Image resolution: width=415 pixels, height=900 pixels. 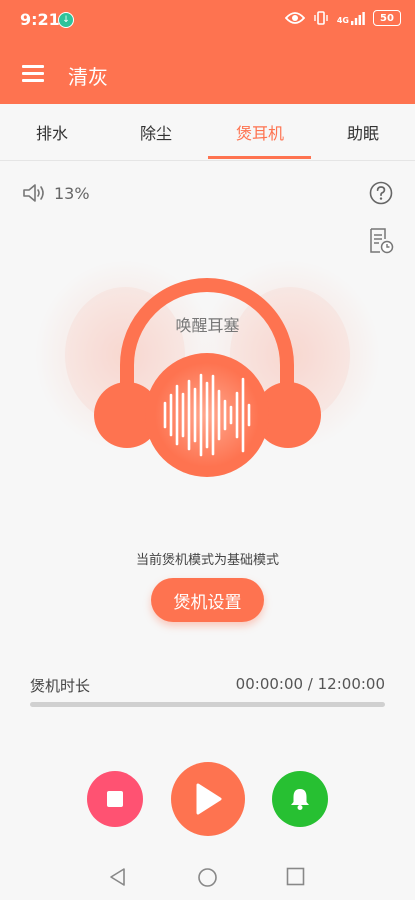 I want to click on volume-level: 13%, so click(x=72, y=193).